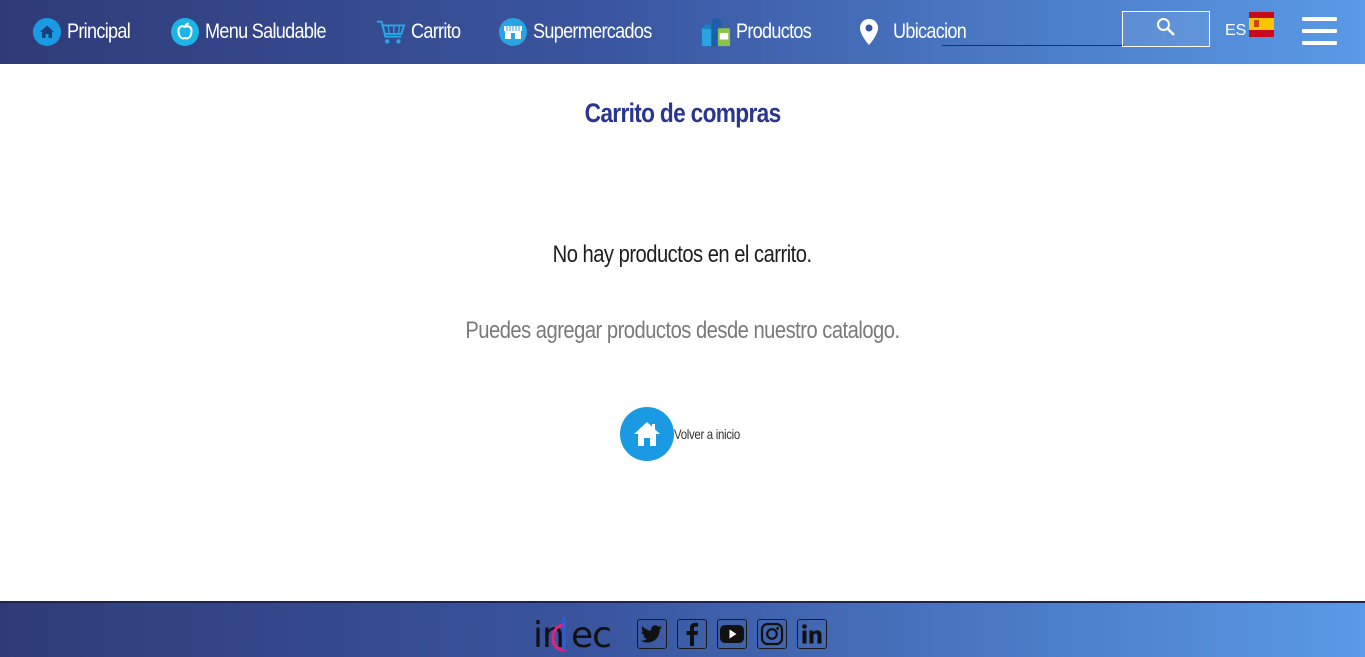 Image resolution: width=1365 pixels, height=657 pixels. I want to click on page-title-text: Carrito de compras, so click(683, 113).